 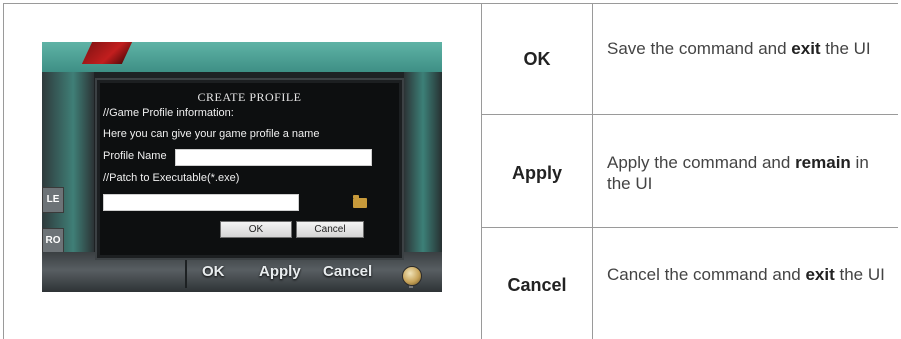 What do you see at coordinates (213, 271) in the screenshot?
I see `bottom-ok-button: OK` at bounding box center [213, 271].